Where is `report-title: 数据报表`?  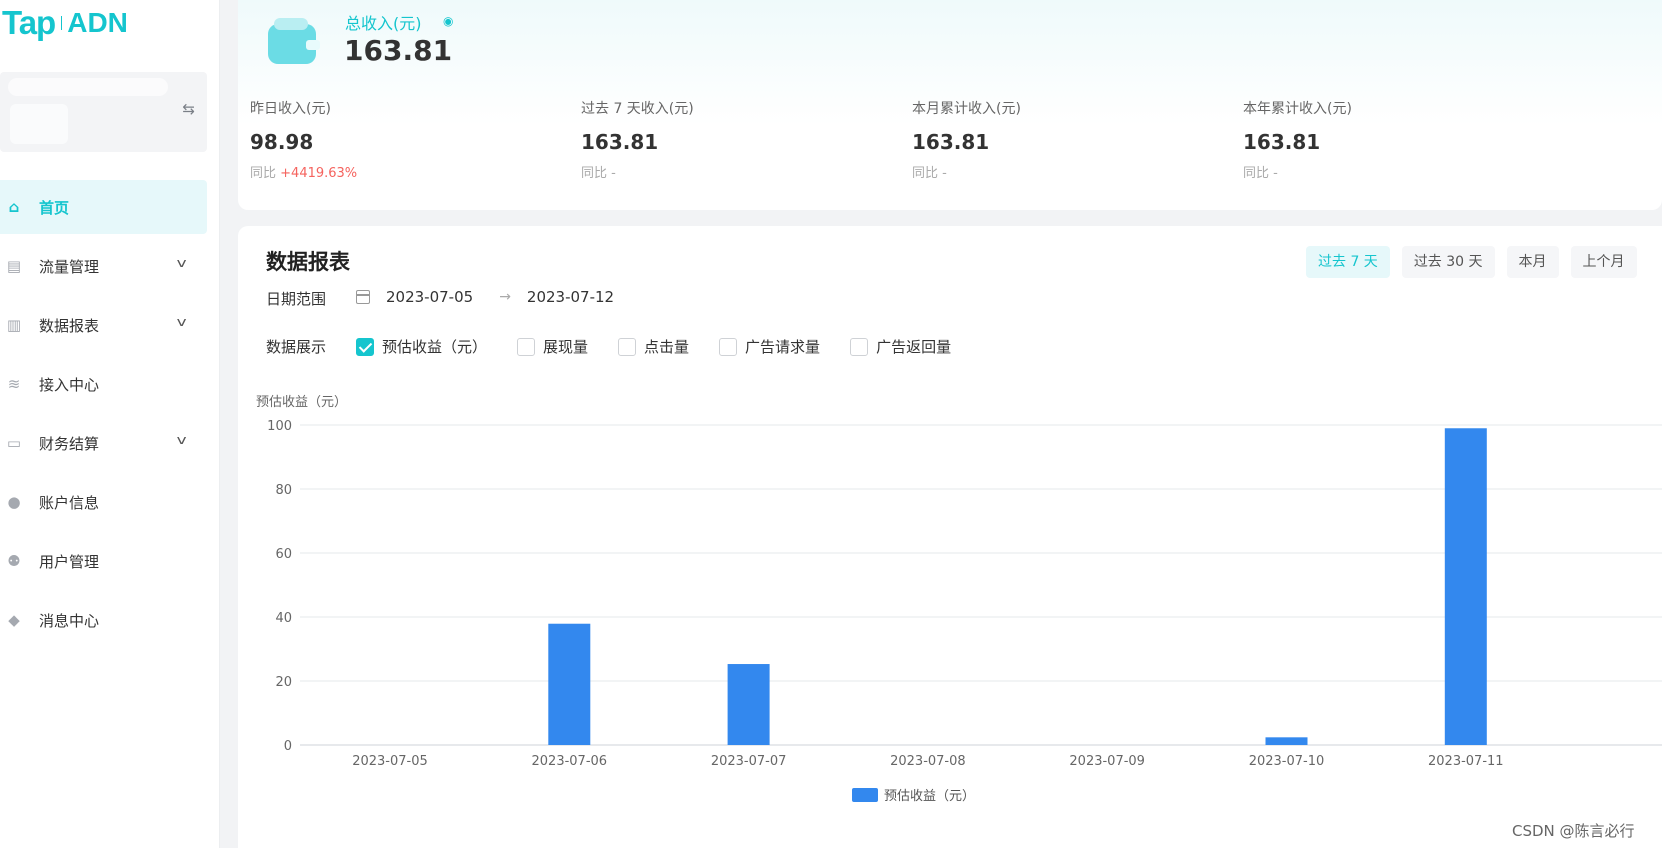
report-title: 数据报表 is located at coordinates (308, 262).